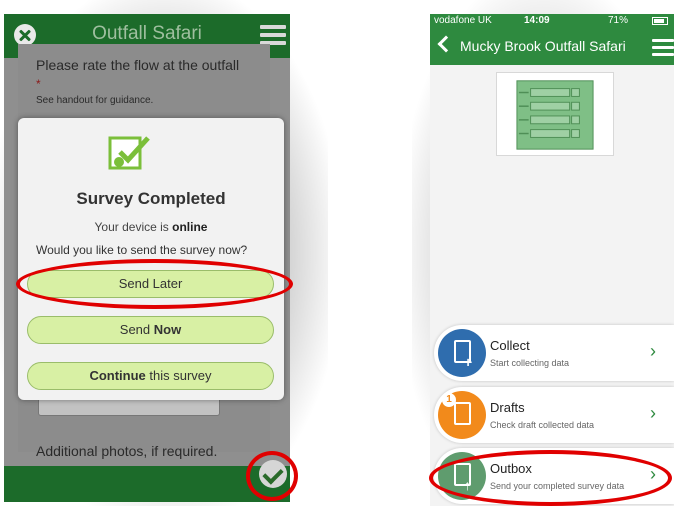  Describe the element at coordinates (510, 345) in the screenshot. I see `menu-item-title: Collect` at that location.